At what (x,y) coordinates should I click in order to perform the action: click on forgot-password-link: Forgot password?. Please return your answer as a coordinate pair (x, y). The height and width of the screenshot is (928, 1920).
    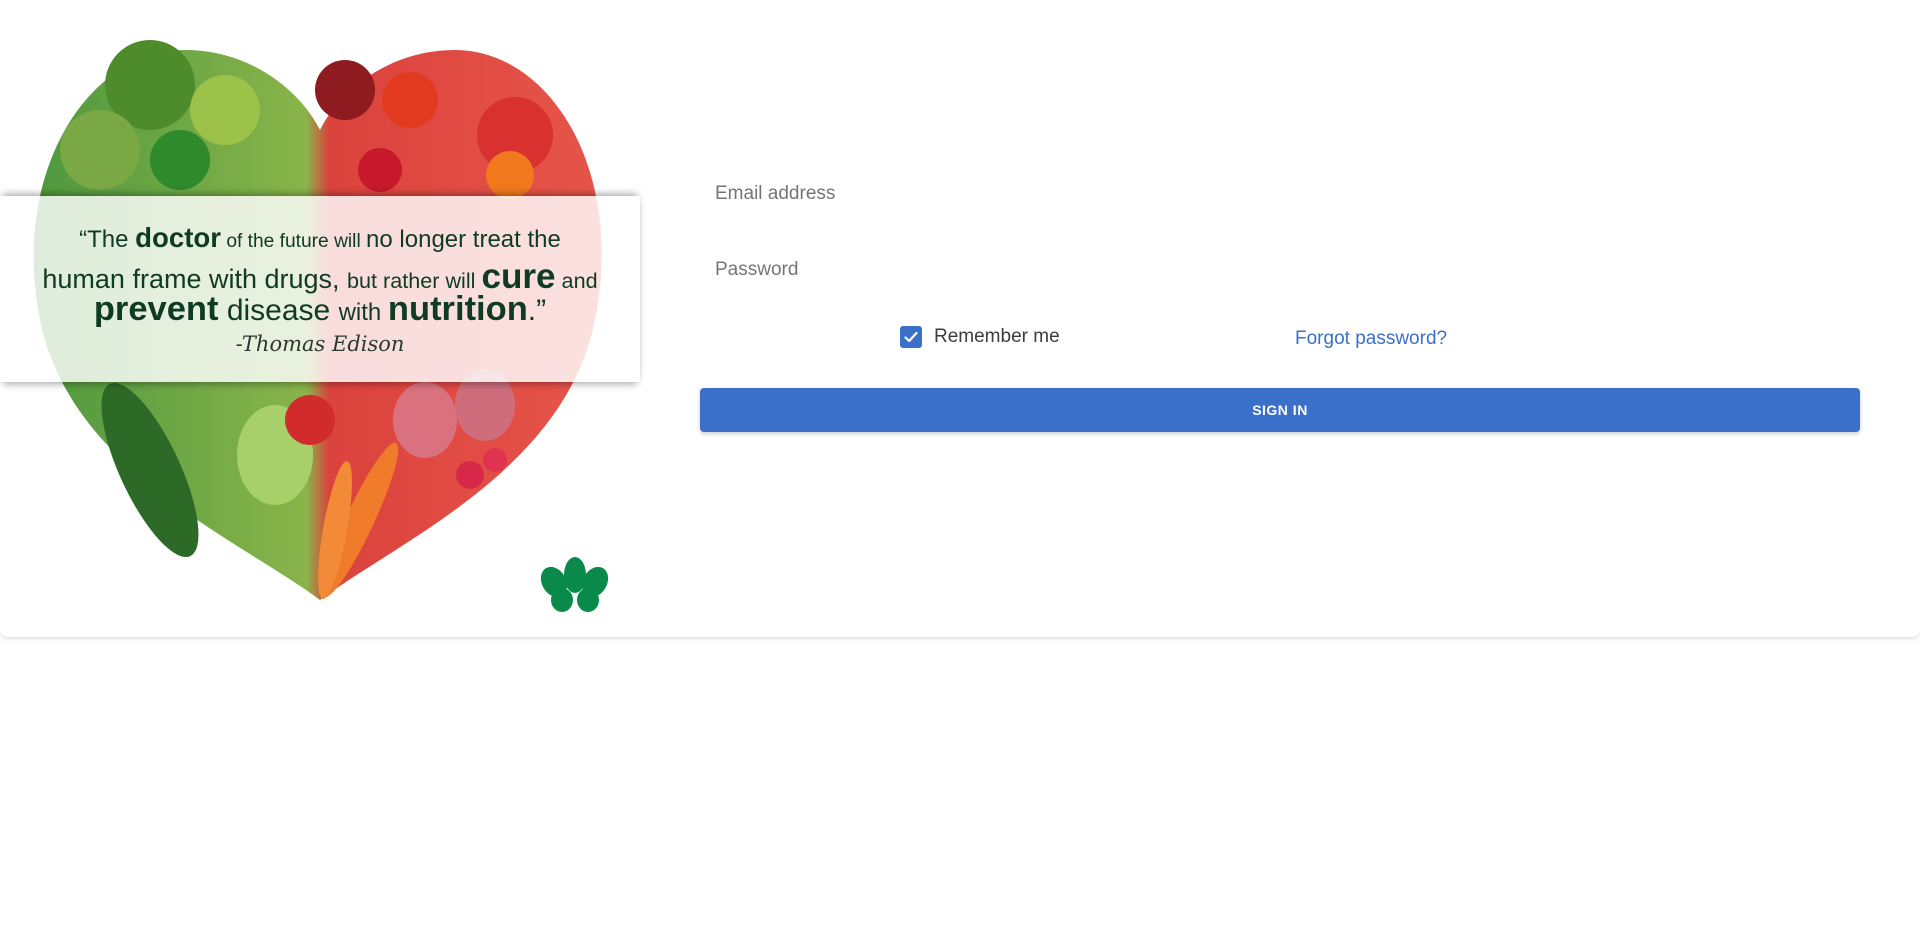
    Looking at the image, I should click on (1371, 339).